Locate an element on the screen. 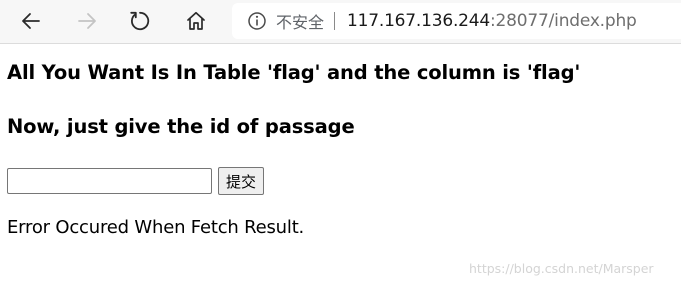 Image resolution: width=681 pixels, height=288 pixels. arrow-right-icon is located at coordinates (87, 21).